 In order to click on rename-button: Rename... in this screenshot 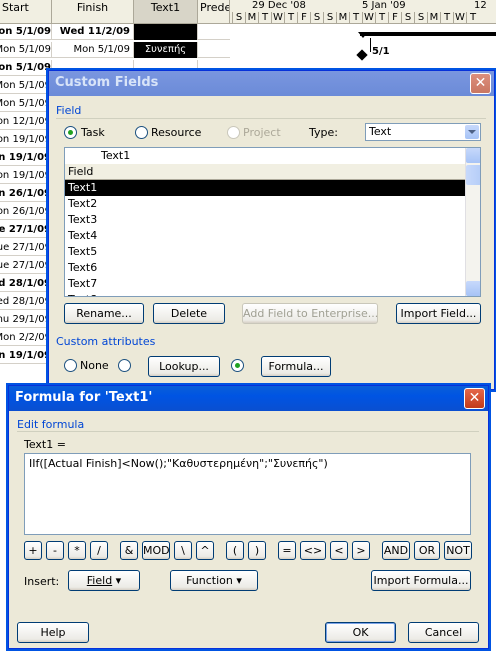, I will do `click(104, 313)`.